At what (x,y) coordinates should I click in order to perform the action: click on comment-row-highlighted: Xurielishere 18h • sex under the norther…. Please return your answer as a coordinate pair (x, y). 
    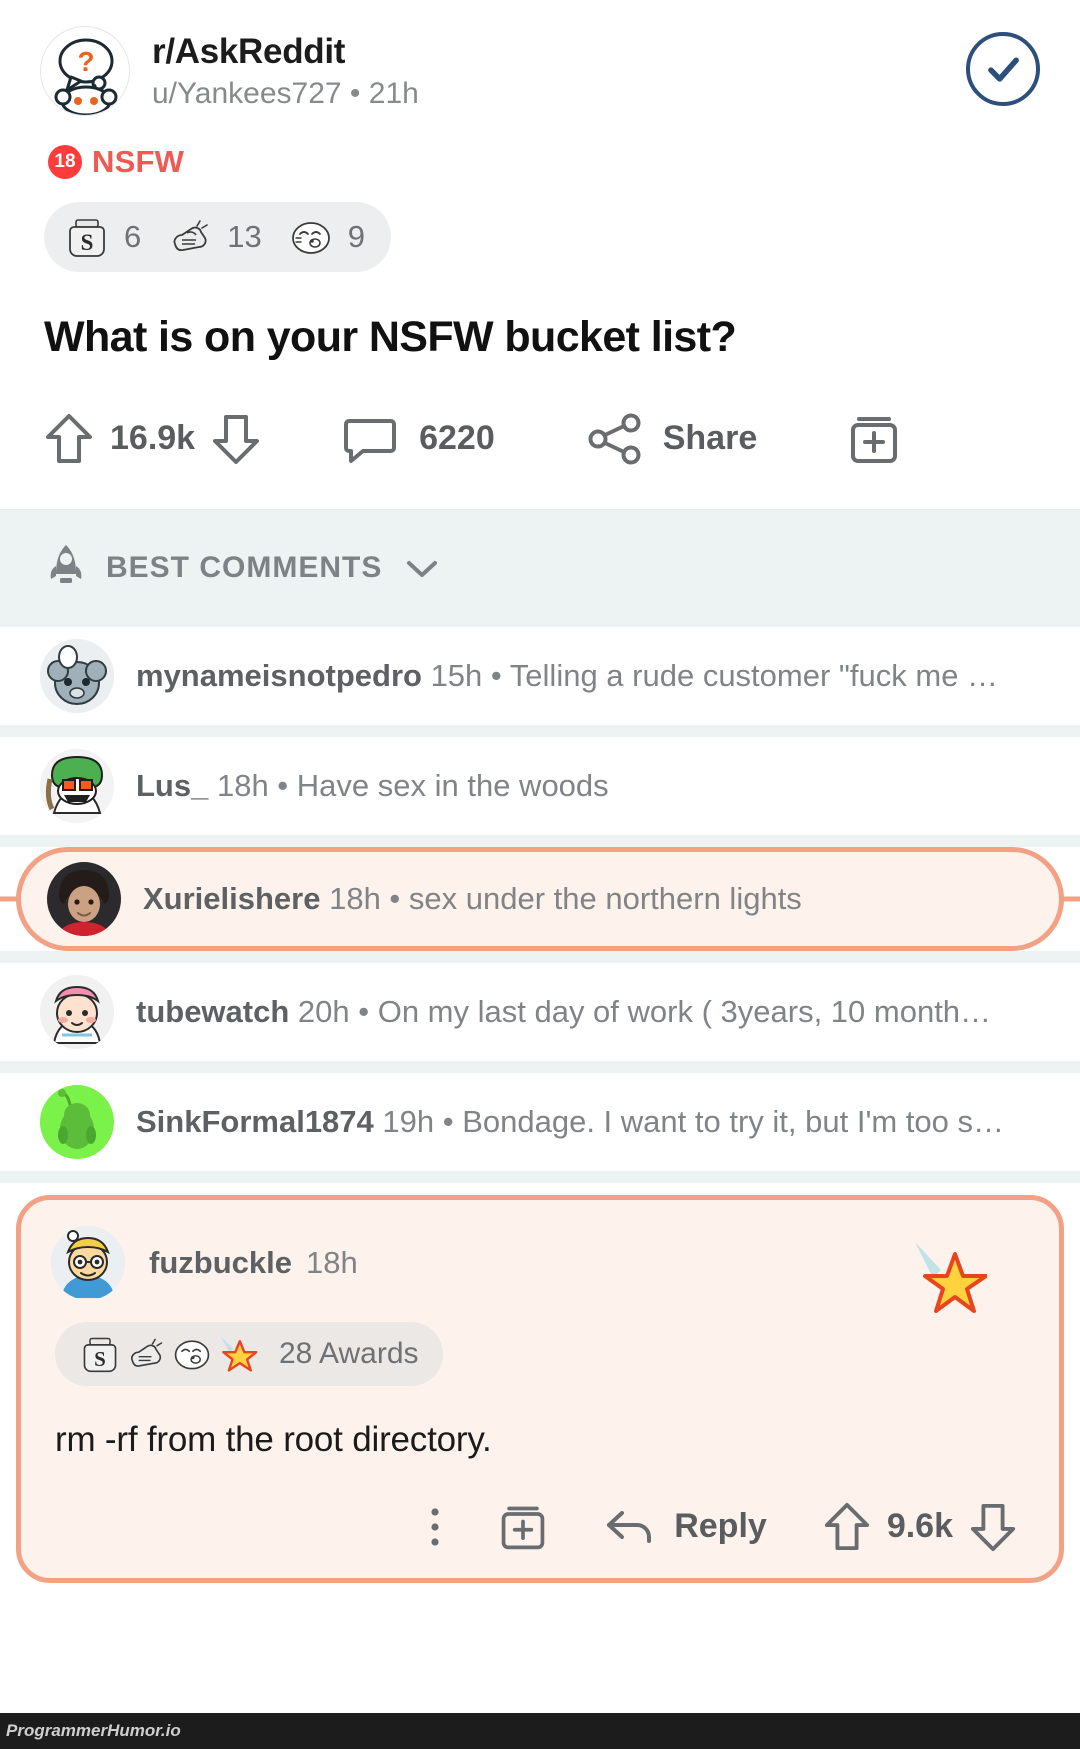
    Looking at the image, I should click on (540, 898).